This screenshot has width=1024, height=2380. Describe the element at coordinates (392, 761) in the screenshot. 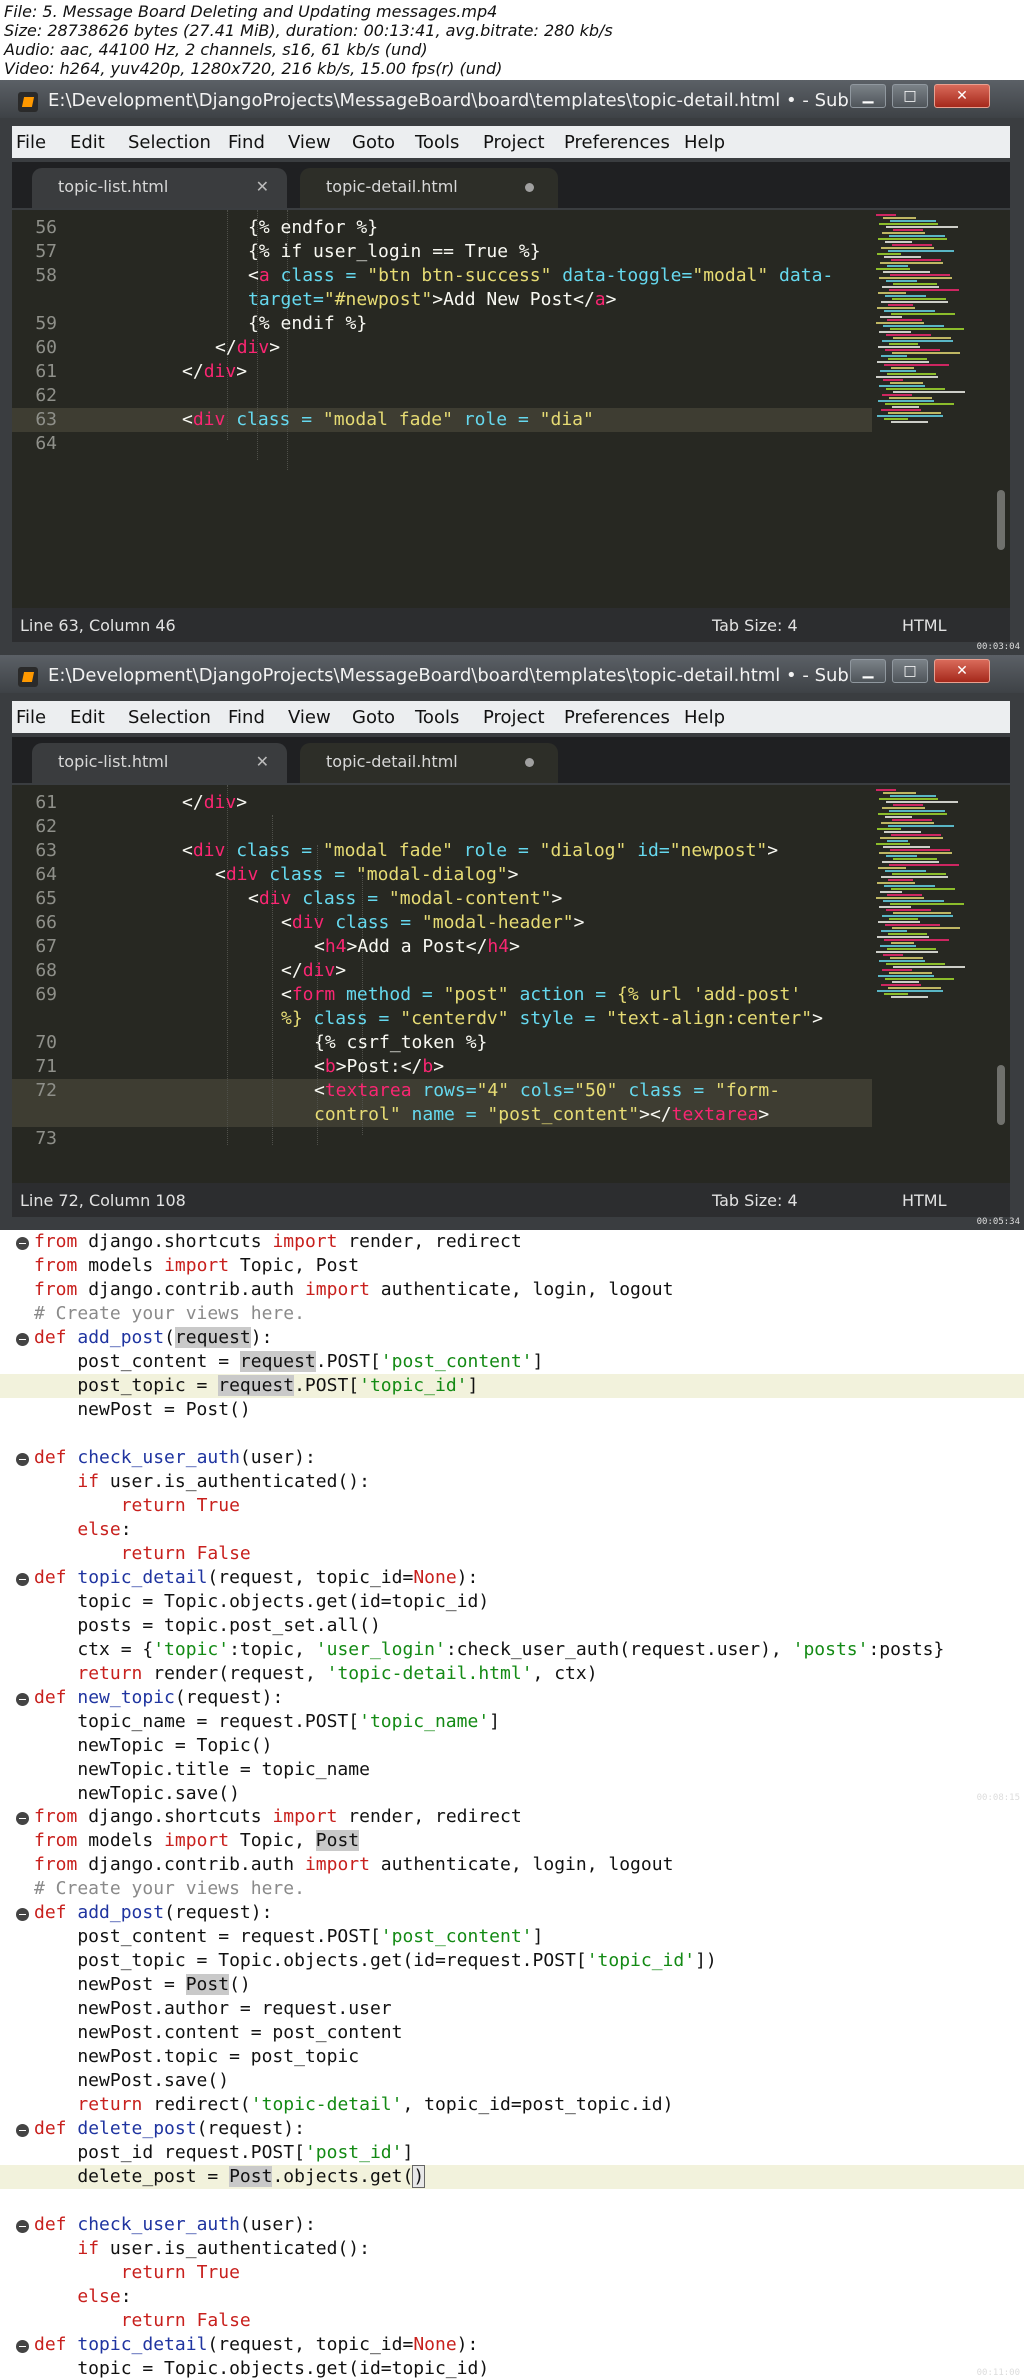

I see `tab-label: topic-detail.html` at that location.